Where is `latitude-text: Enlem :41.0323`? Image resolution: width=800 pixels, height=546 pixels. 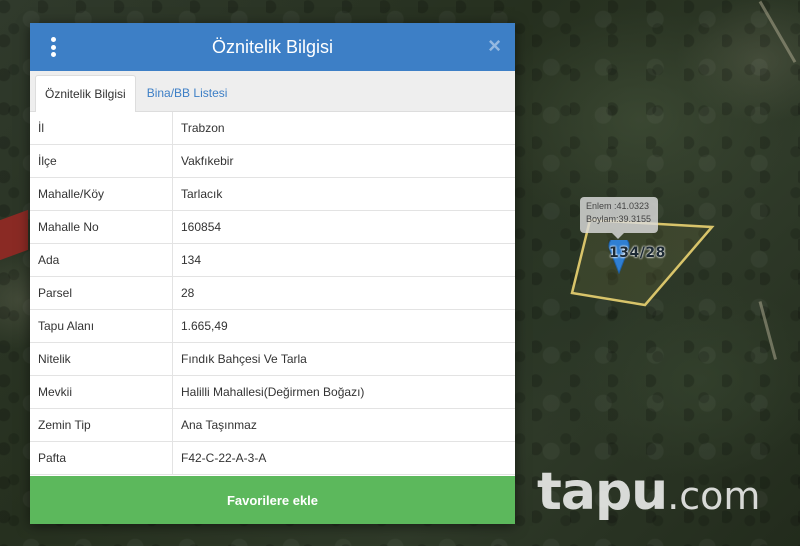 latitude-text: Enlem :41.0323 is located at coordinates (618, 206).